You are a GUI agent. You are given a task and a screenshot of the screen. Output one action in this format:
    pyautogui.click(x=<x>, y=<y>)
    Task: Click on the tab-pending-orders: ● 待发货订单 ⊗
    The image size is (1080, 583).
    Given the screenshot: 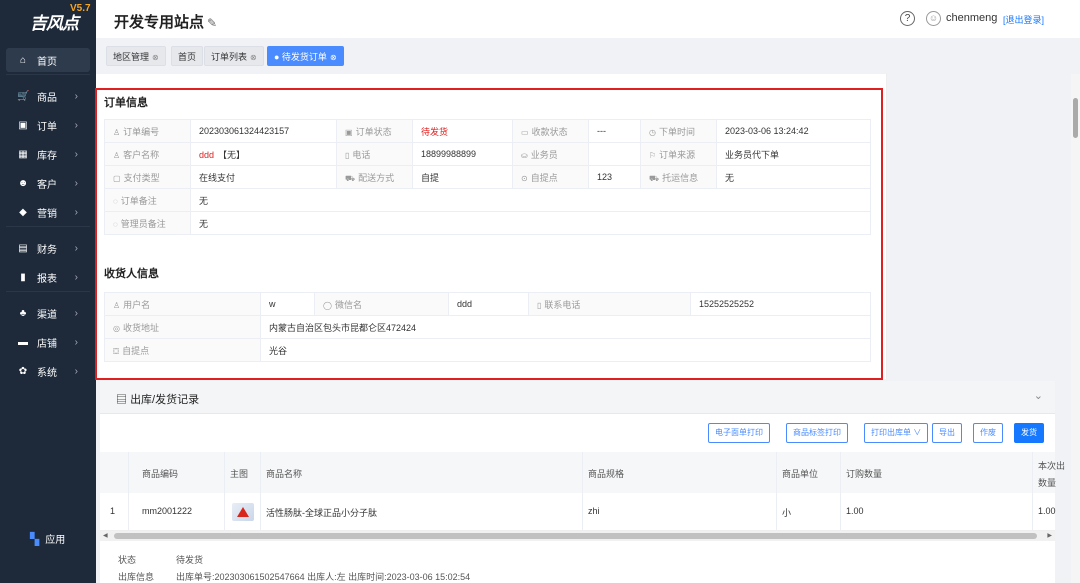 What is the action you would take?
    pyautogui.click(x=305, y=56)
    